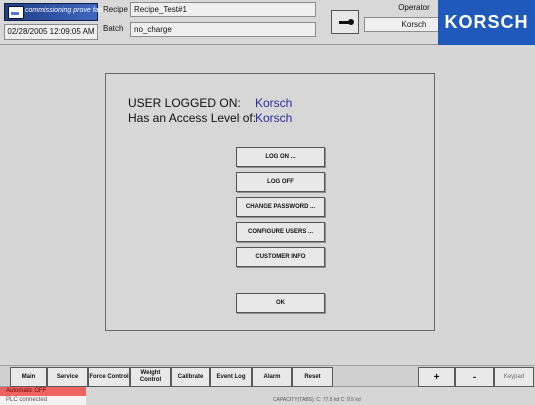  I want to click on ok-button: OK, so click(280, 303).